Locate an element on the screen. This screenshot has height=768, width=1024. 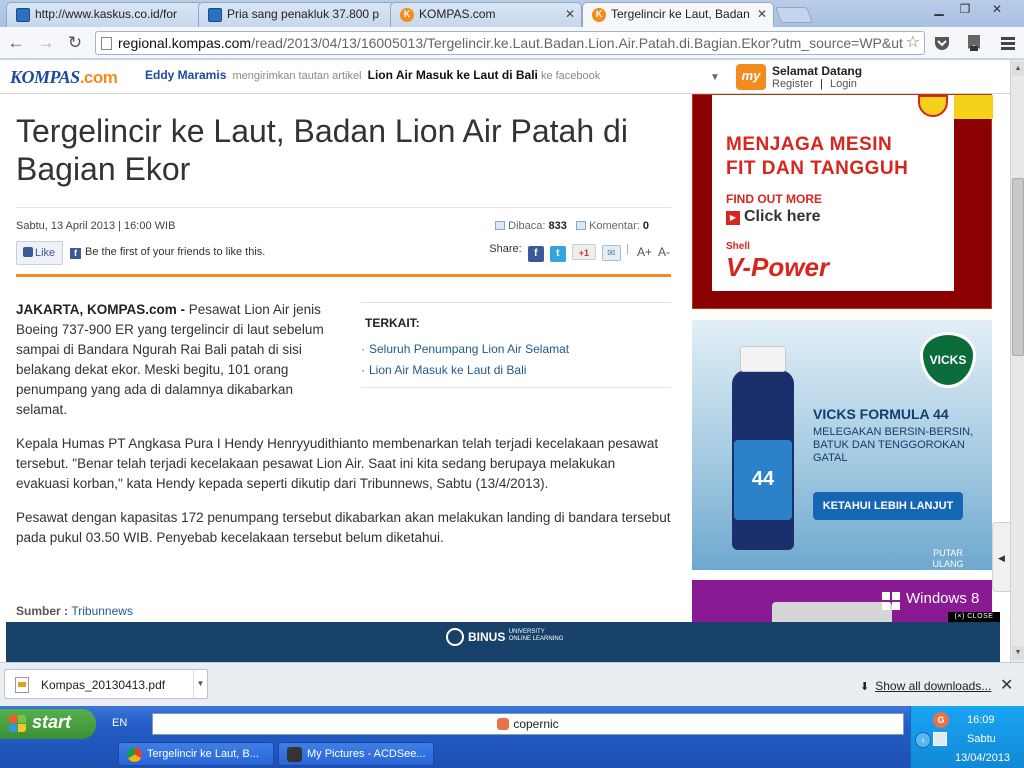
scroll-up-icon: ▲ is located at coordinates (1018, 69).